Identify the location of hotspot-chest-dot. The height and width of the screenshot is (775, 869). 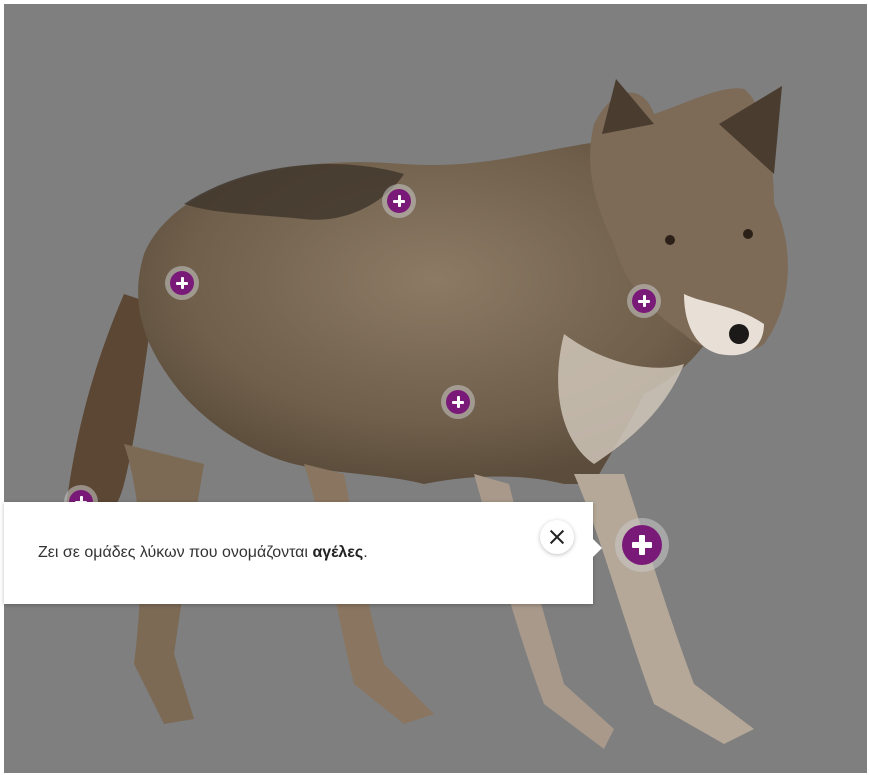
(458, 402).